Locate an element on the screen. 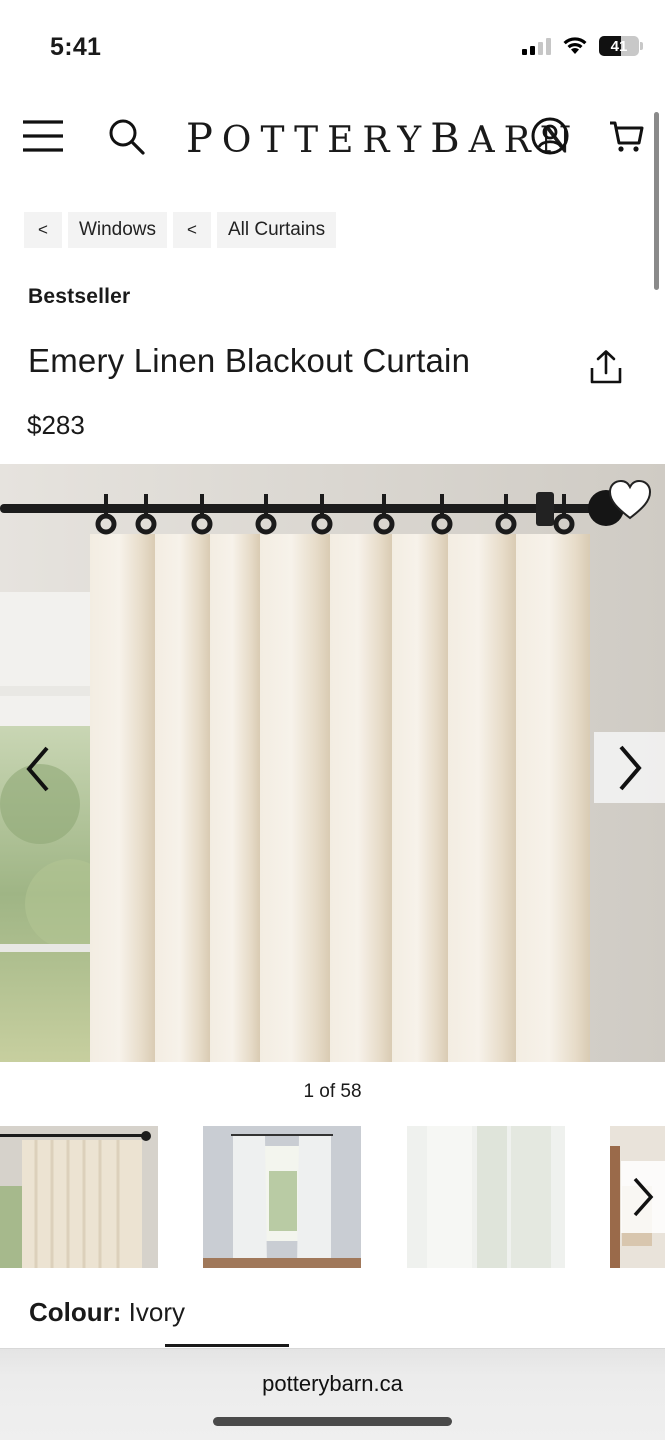 This screenshot has width=665, height=1440. breadcrumb-windows: Windows is located at coordinates (117, 230).